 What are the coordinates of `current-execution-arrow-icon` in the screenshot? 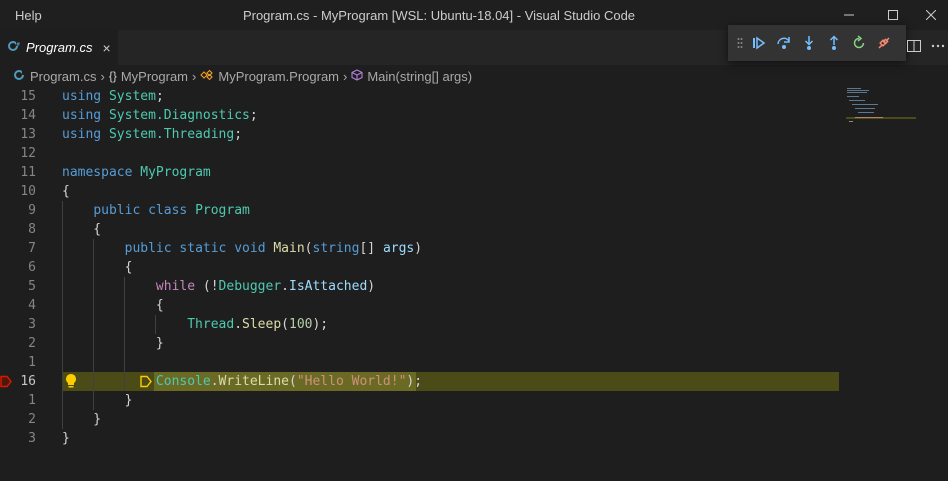 It's located at (146, 381).